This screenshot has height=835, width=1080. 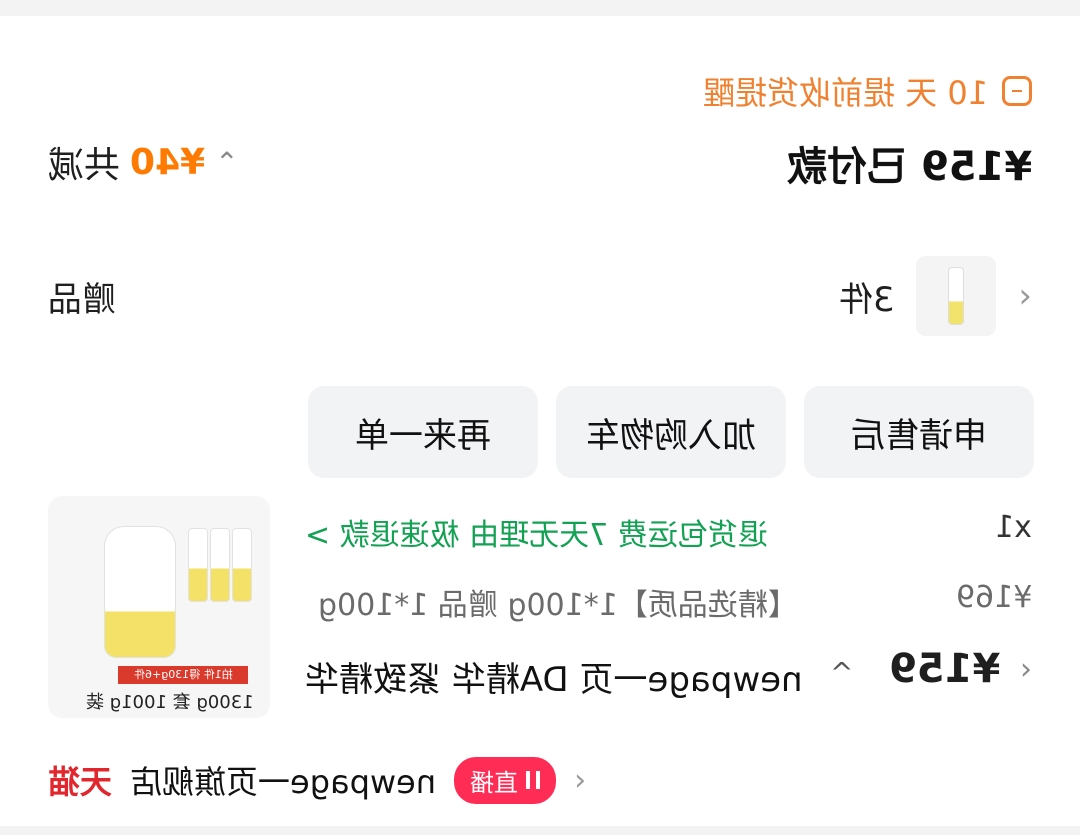 I want to click on info-square-icon, so click(x=1017, y=91).